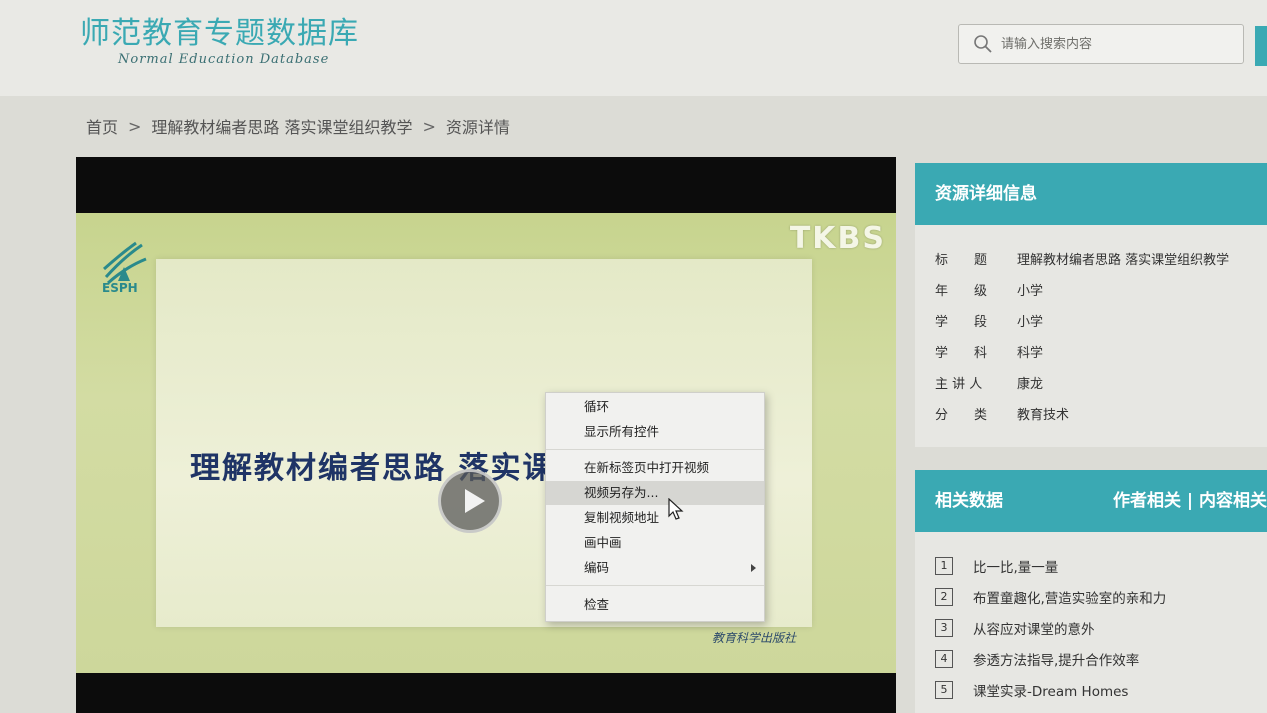  I want to click on info-value: 理解教材编者思路 落实课堂组织教学, so click(1123, 260).